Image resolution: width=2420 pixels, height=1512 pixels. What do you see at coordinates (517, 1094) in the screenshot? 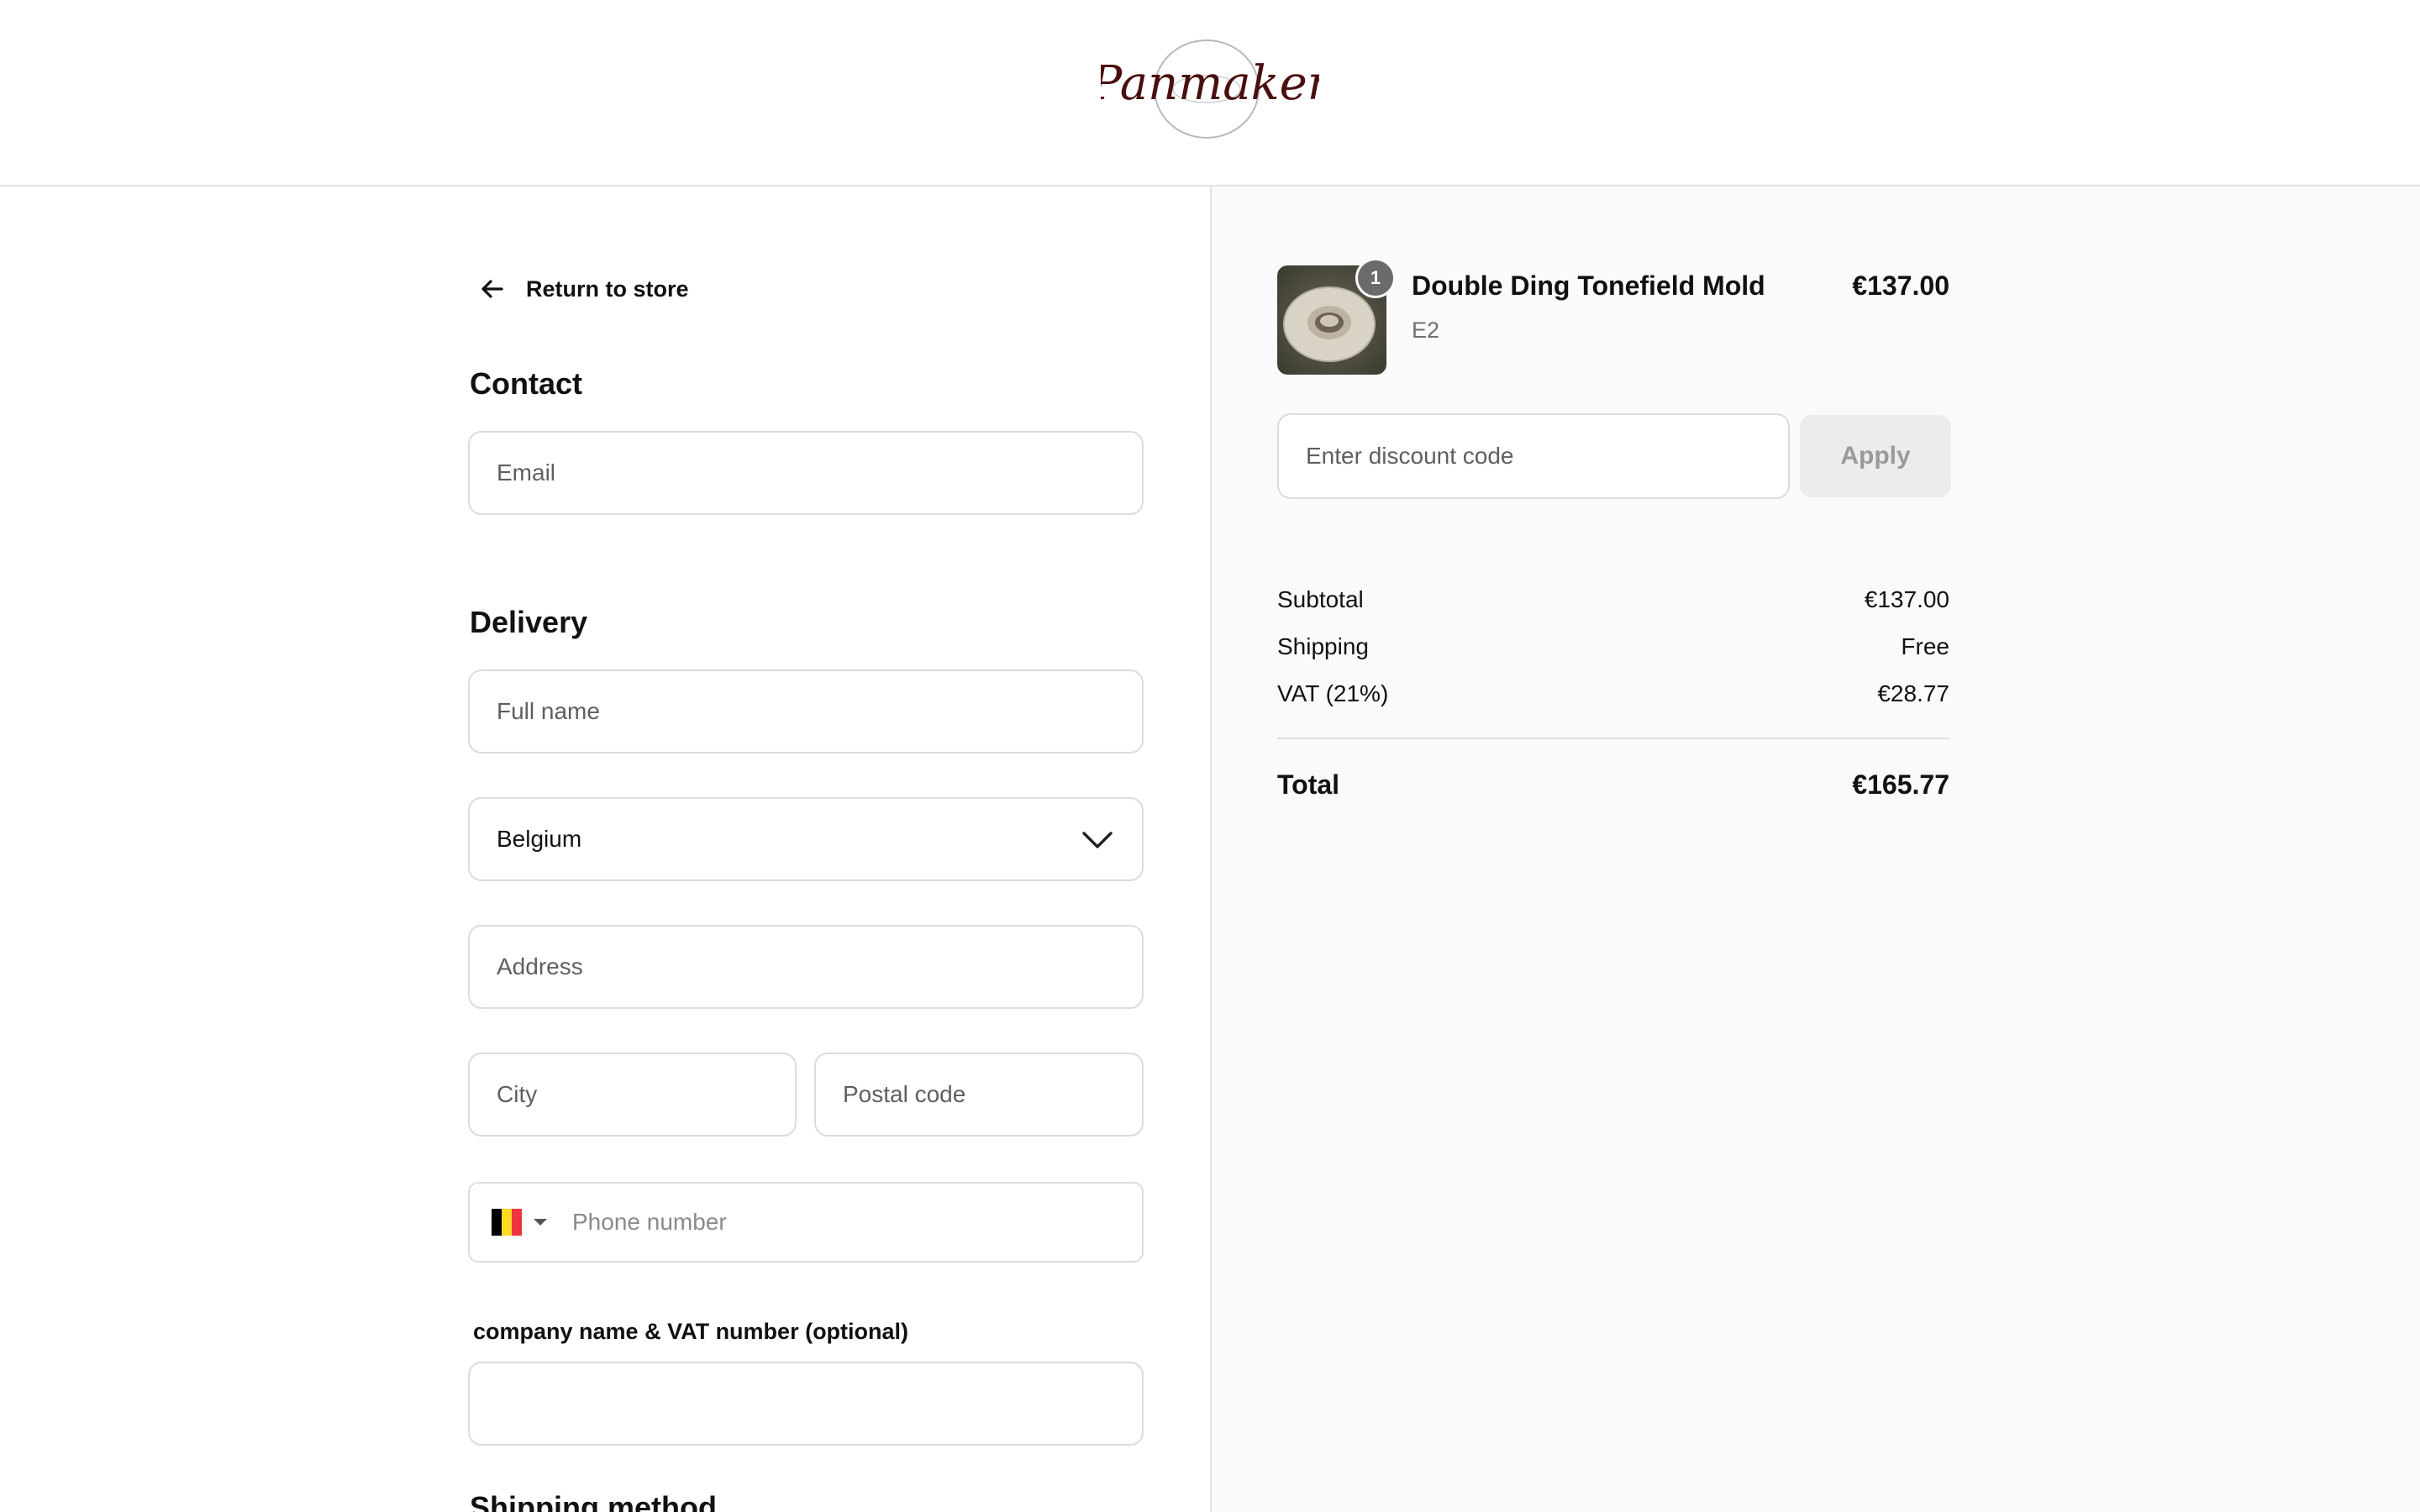
I see `city-placeholder: City` at bounding box center [517, 1094].